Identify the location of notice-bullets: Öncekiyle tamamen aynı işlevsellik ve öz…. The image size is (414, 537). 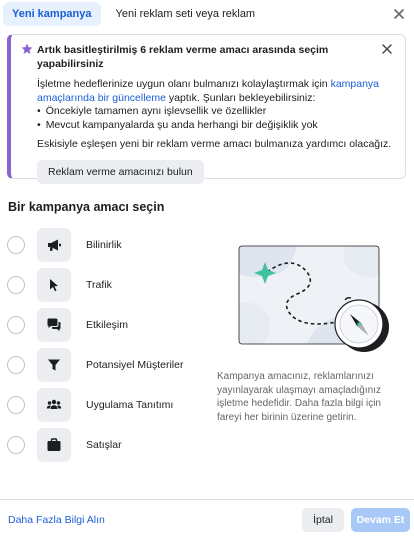
(215, 118).